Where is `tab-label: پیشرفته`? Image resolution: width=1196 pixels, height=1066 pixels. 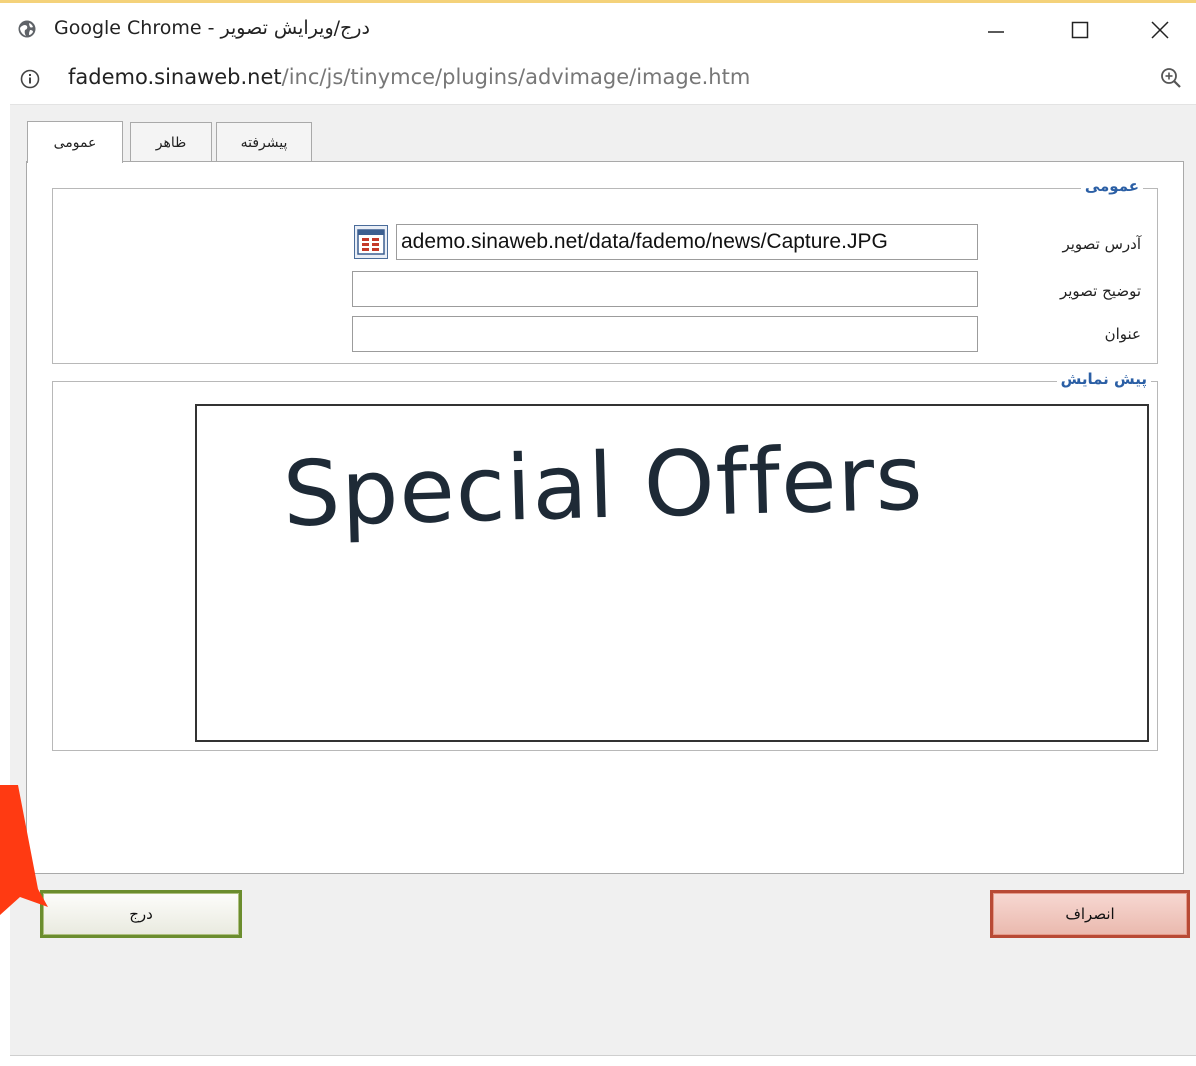
tab-label: پیشرفته is located at coordinates (264, 142).